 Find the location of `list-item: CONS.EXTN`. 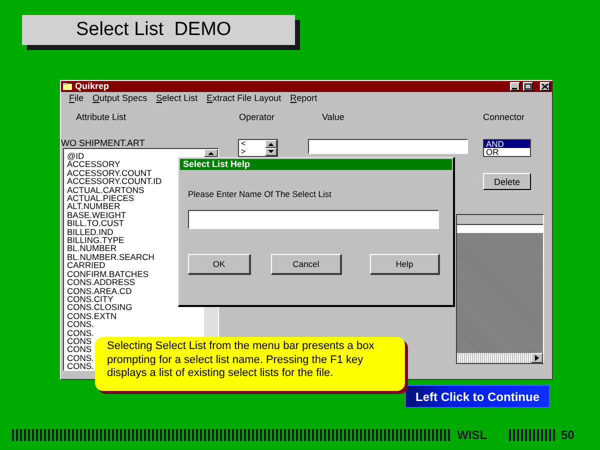

list-item: CONS.EXTN is located at coordinates (92, 316).